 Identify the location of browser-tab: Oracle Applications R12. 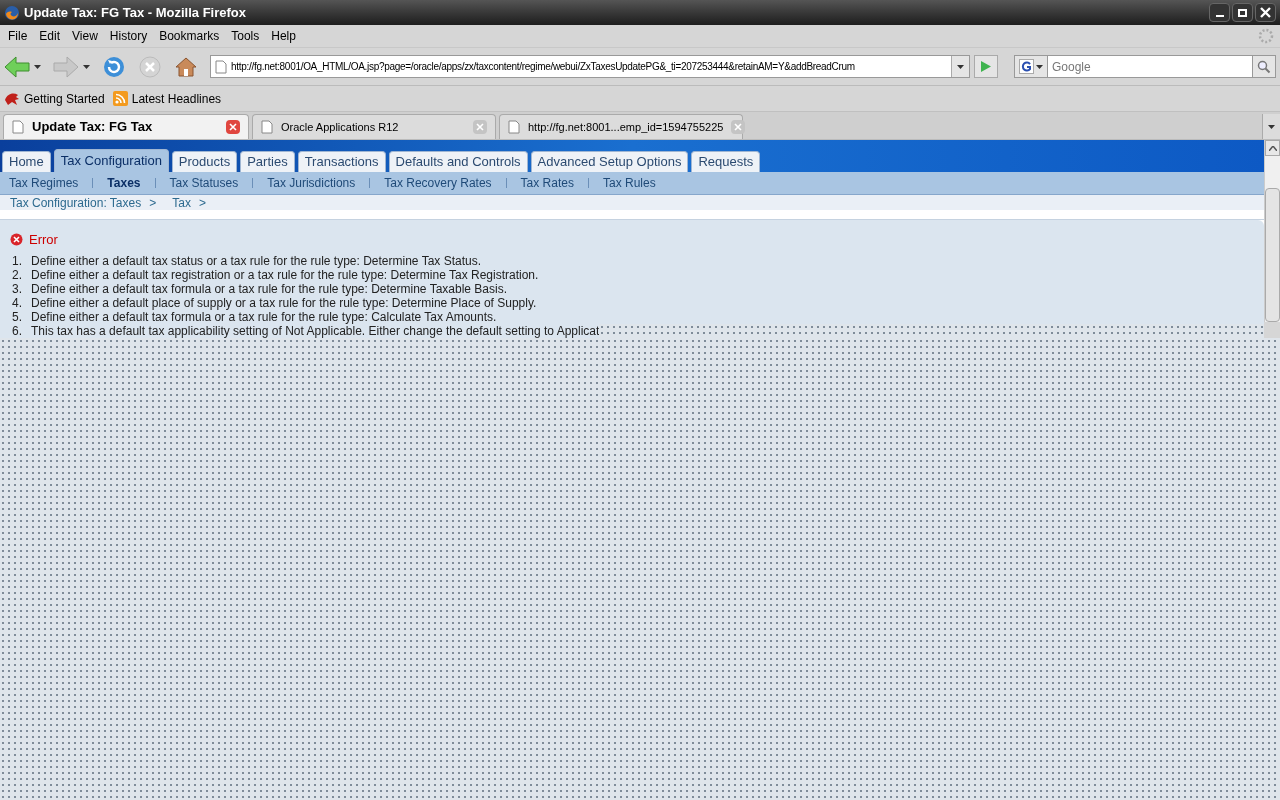
(374, 126).